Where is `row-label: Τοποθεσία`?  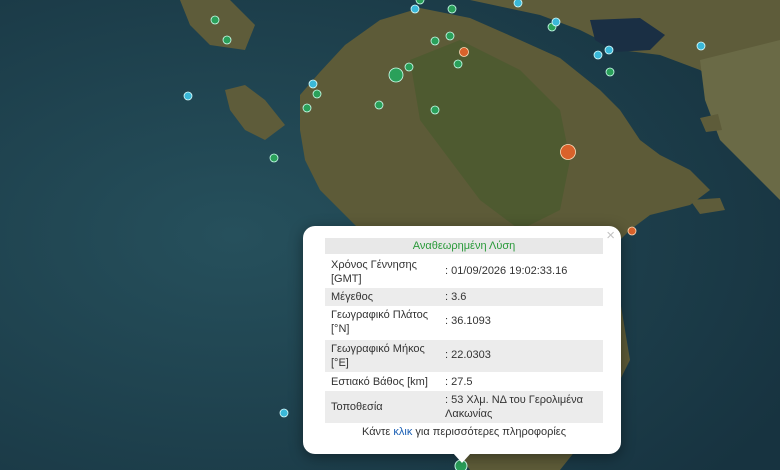 row-label: Τοποθεσία is located at coordinates (357, 407).